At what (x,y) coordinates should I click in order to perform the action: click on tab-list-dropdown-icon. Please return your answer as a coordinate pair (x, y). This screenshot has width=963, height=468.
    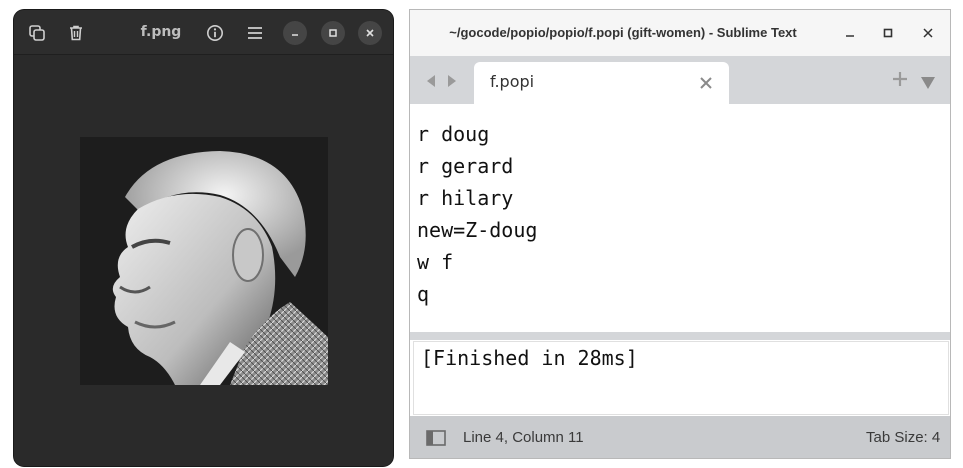
    Looking at the image, I should click on (928, 81).